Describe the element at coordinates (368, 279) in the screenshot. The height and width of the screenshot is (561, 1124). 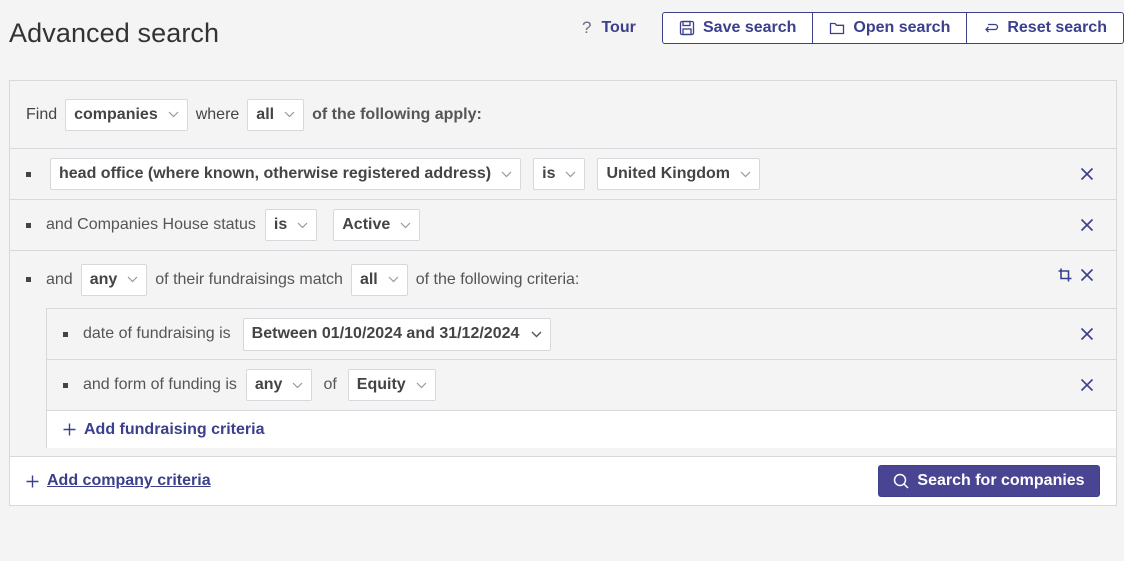
I see `fundraising-match-value: all` at that location.